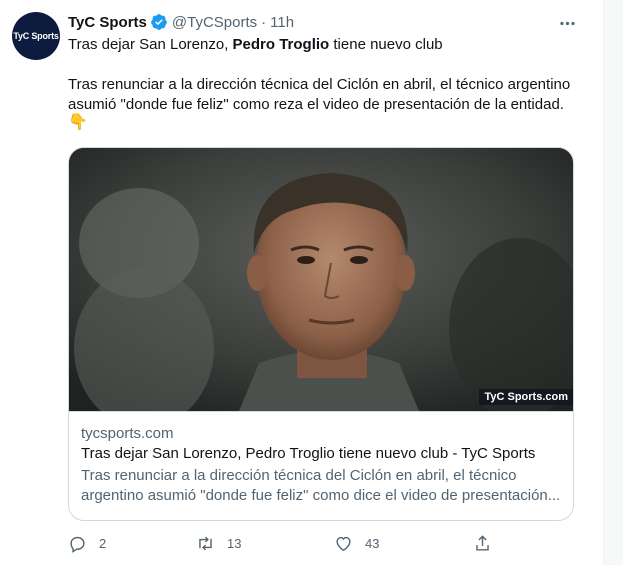 This screenshot has width=623, height=565. Describe the element at coordinates (567, 23) in the screenshot. I see `more-options-icon` at that location.